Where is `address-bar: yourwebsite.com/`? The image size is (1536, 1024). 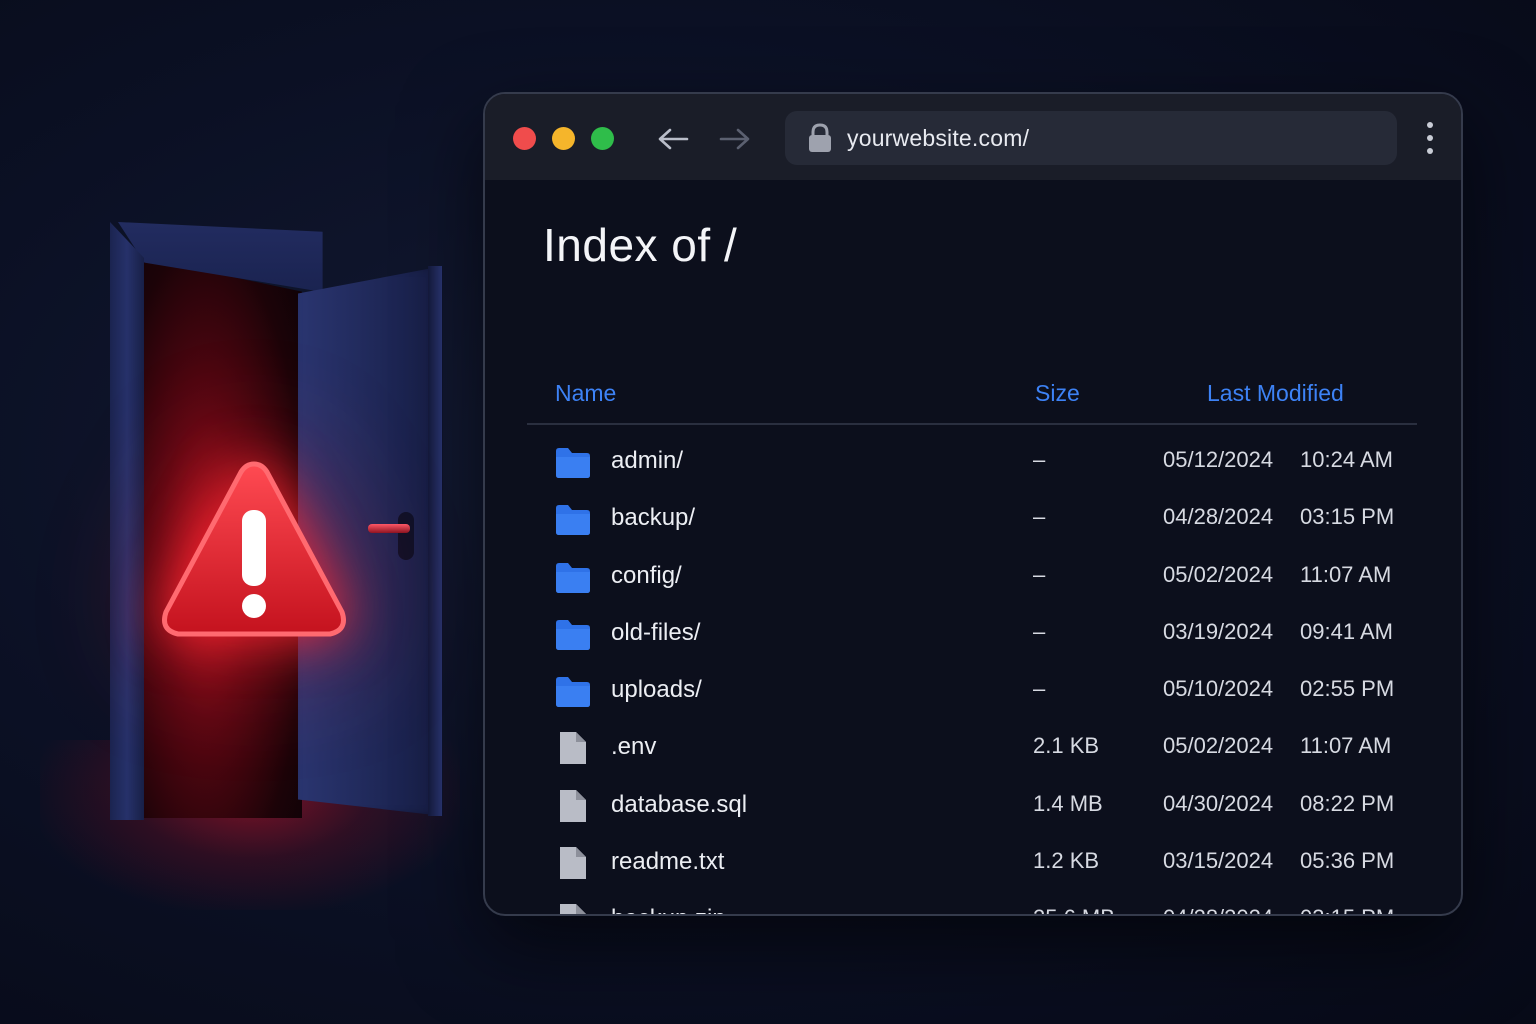
address-bar: yourwebsite.com/ is located at coordinates (1091, 138).